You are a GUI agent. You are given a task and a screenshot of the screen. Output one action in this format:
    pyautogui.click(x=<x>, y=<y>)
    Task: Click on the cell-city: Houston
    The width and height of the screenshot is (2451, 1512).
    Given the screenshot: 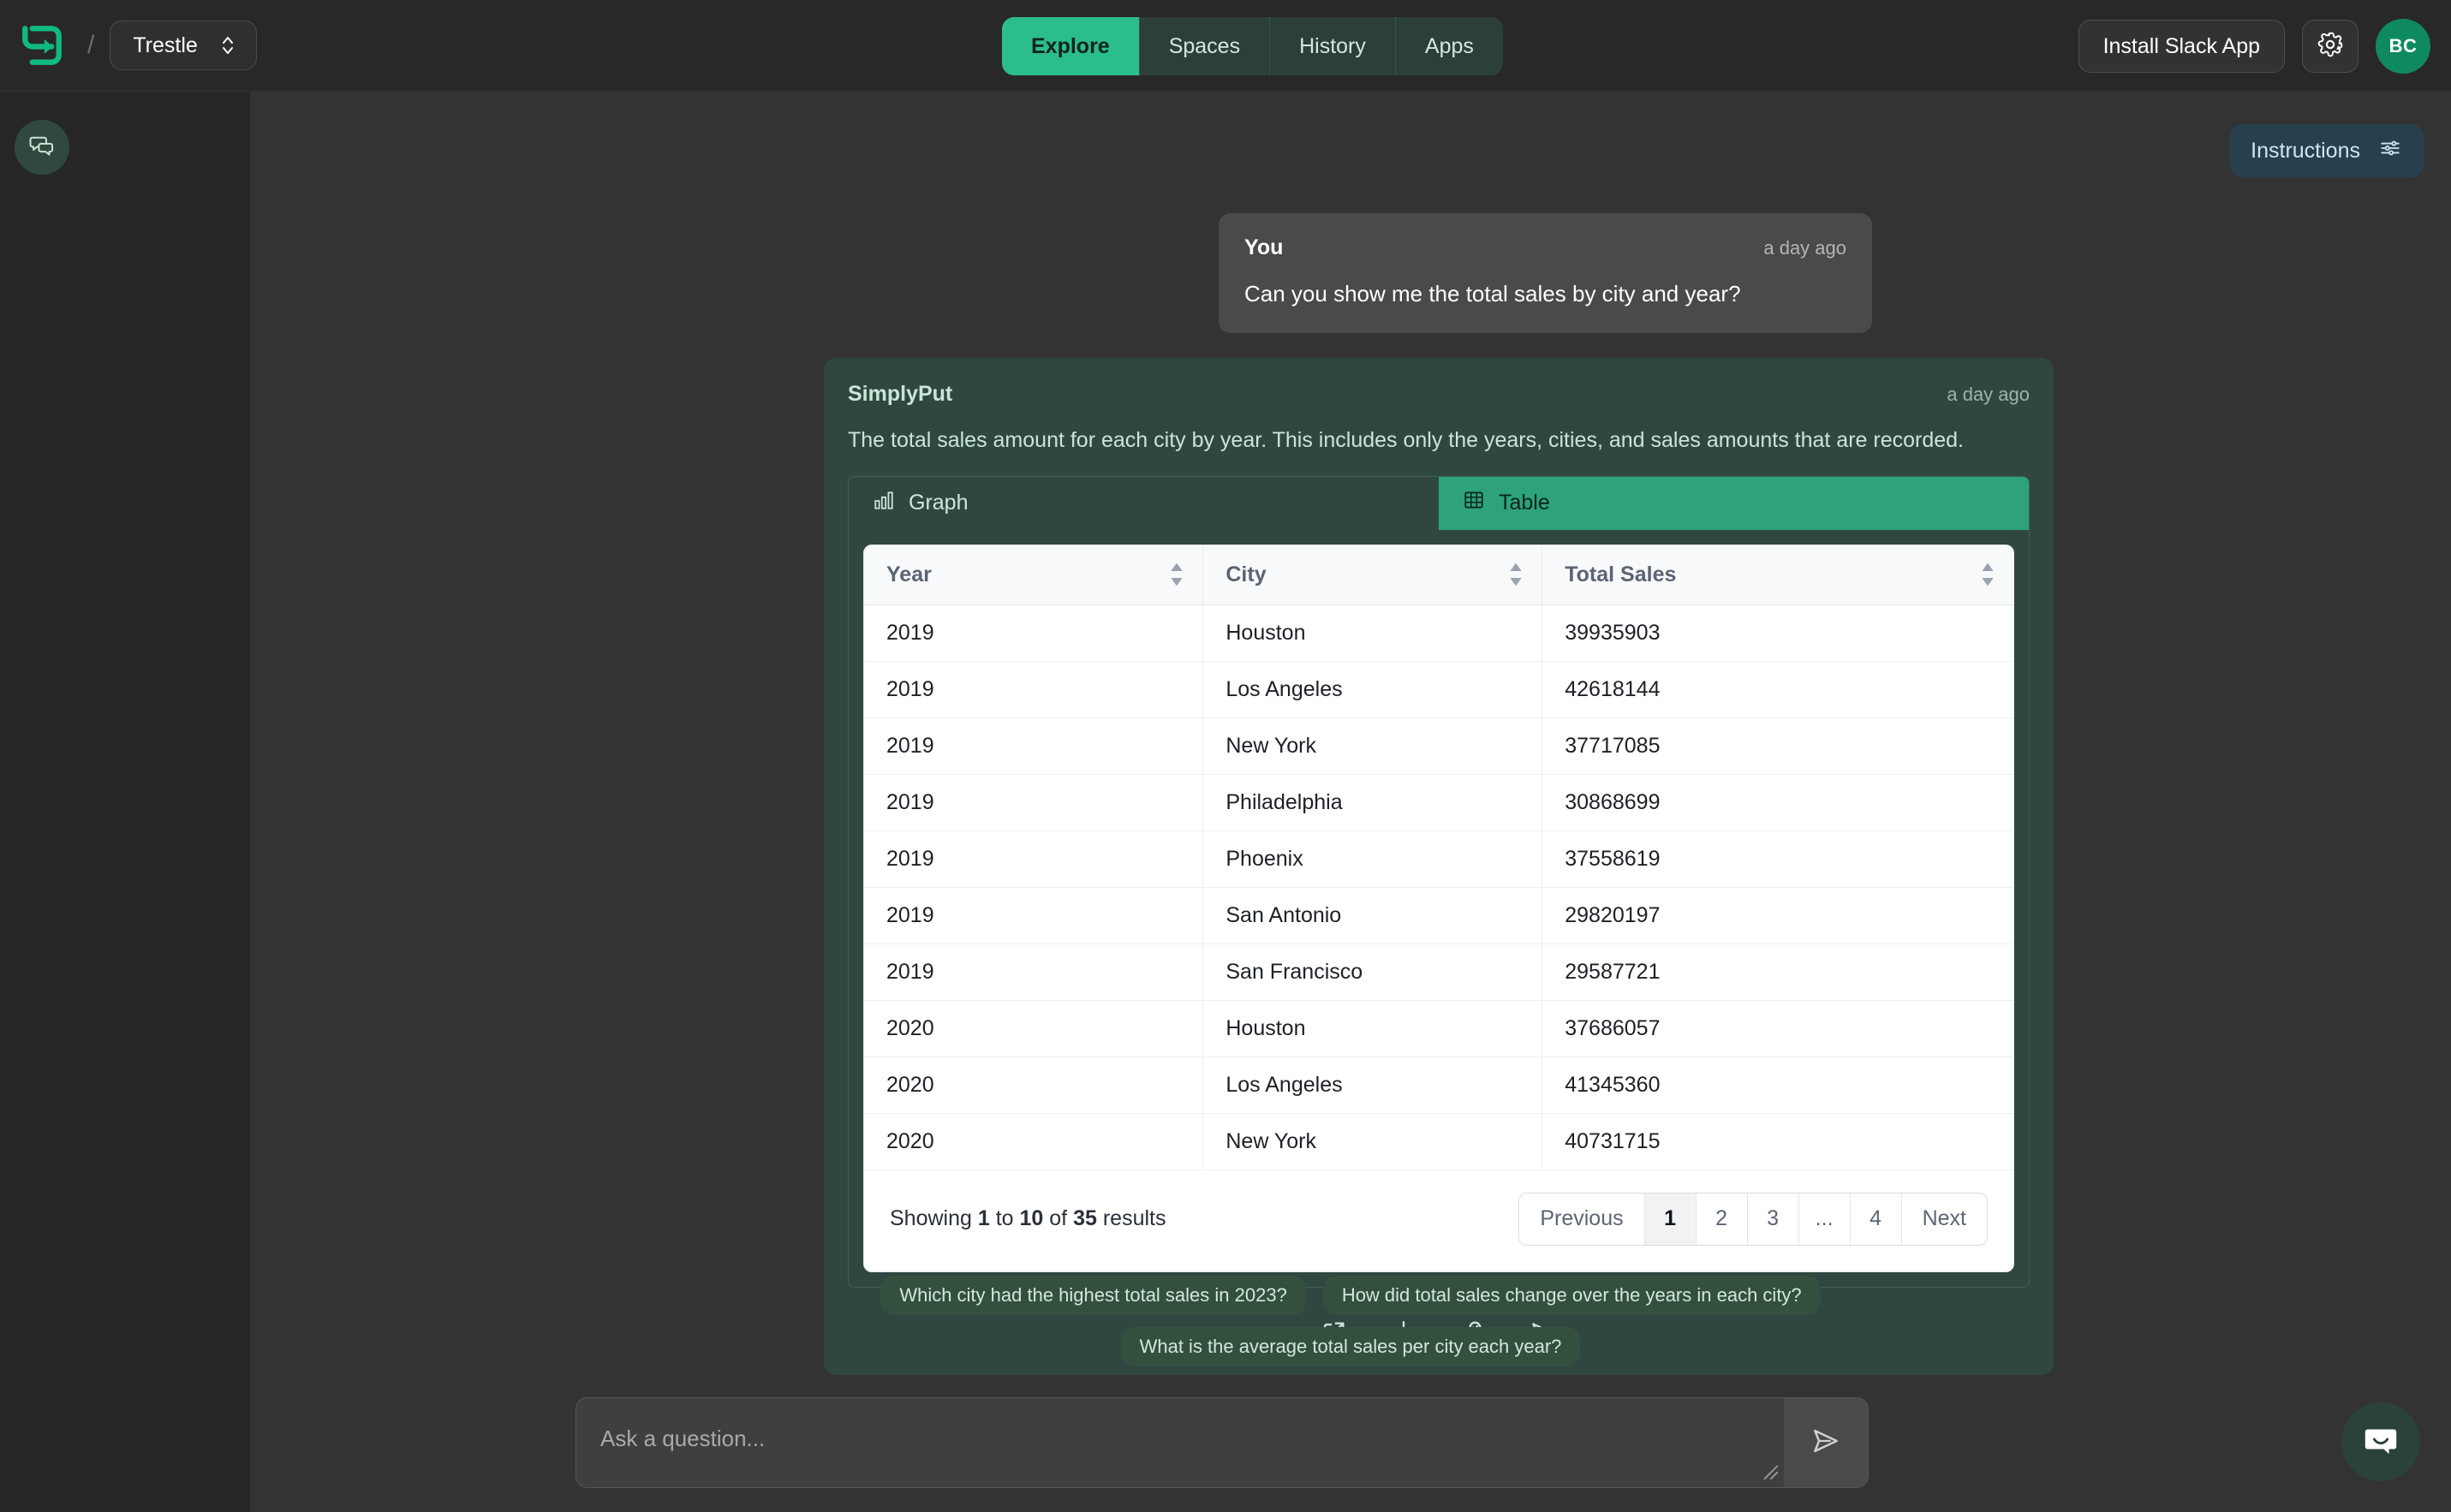 What is the action you would take?
    pyautogui.click(x=1372, y=1028)
    